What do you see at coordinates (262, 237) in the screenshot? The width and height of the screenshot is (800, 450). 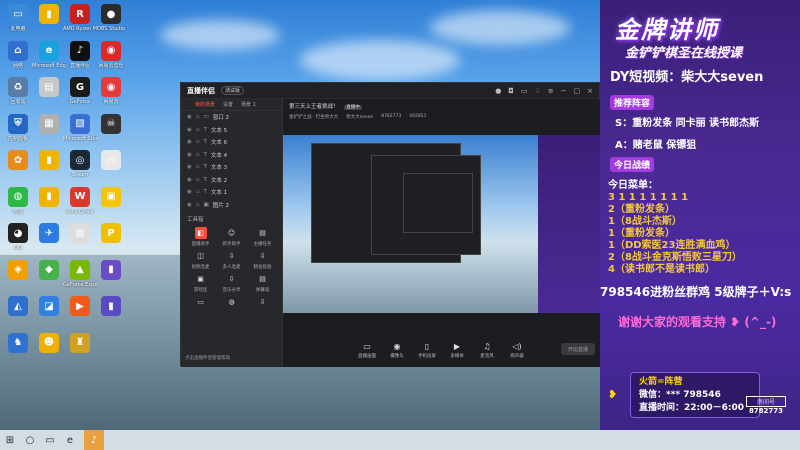 I see `toolbox-item: ▤ 主播任务` at bounding box center [262, 237].